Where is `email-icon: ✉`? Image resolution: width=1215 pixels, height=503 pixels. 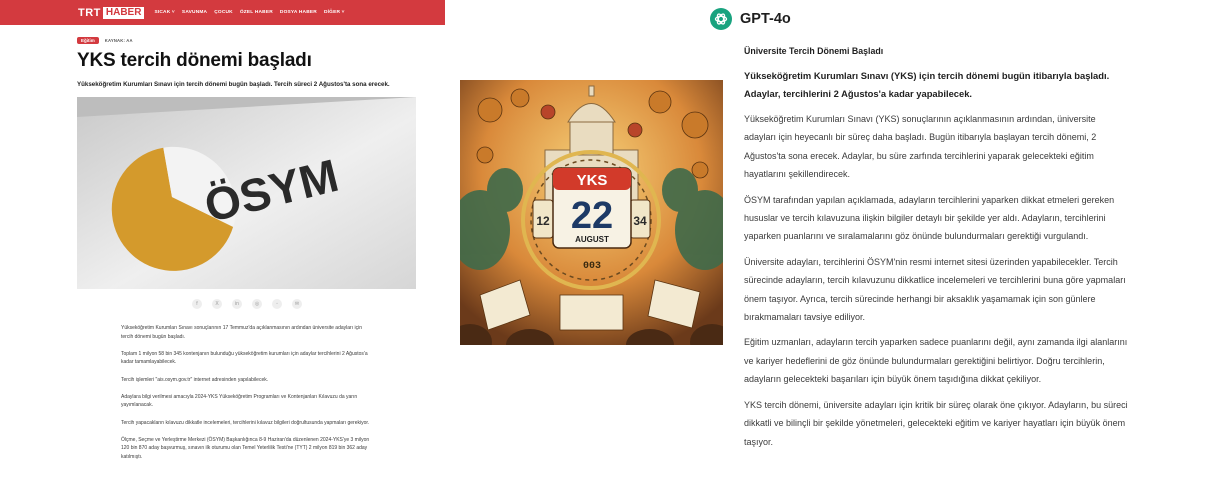
email-icon: ✉ is located at coordinates (297, 304).